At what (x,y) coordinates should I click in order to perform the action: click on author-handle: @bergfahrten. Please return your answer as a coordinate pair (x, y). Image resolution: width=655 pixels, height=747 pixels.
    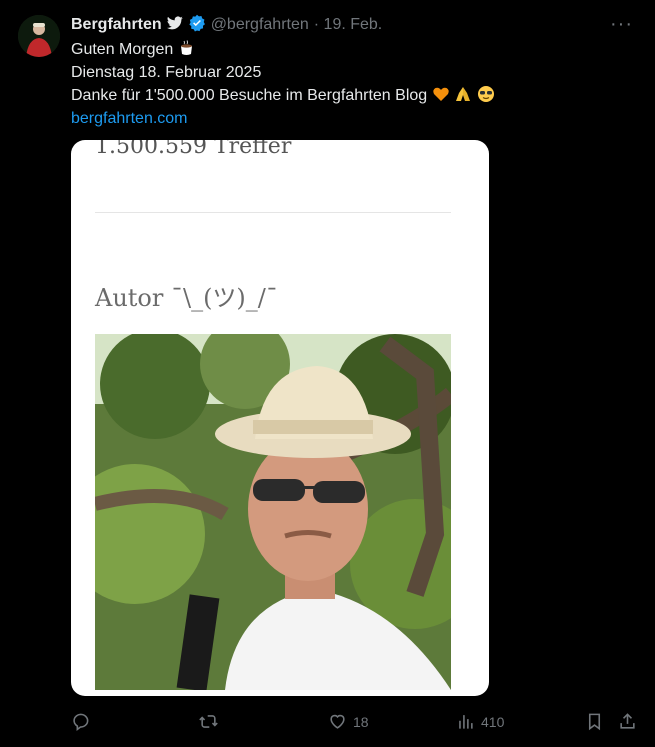
    Looking at the image, I should click on (260, 25).